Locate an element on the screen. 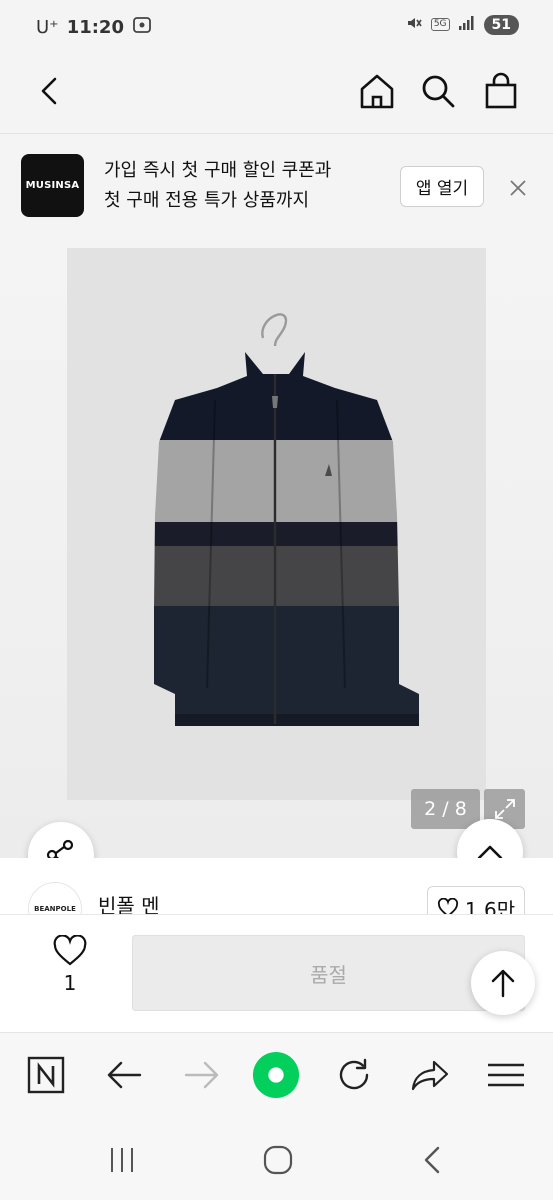 The image size is (553, 1200). back-button is located at coordinates (49, 91).